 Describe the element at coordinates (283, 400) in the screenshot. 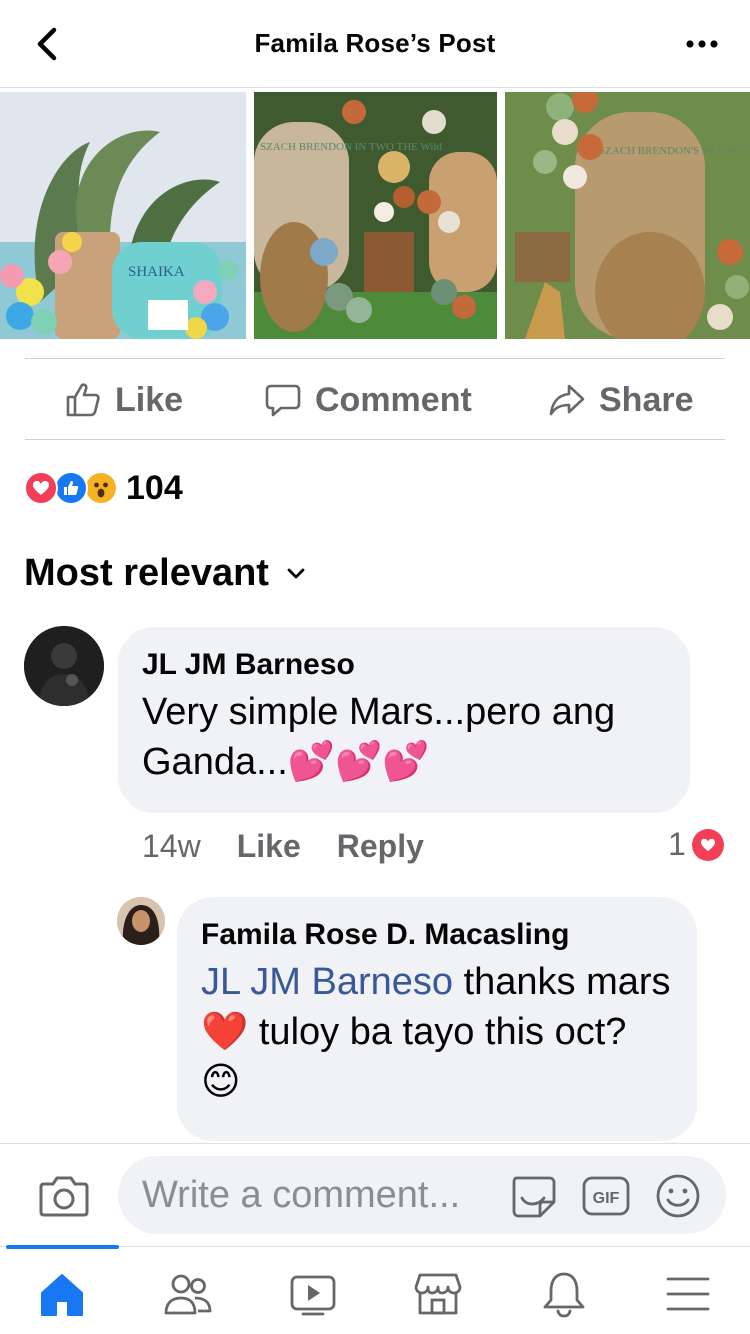

I see `comment-bubble-icon` at that location.